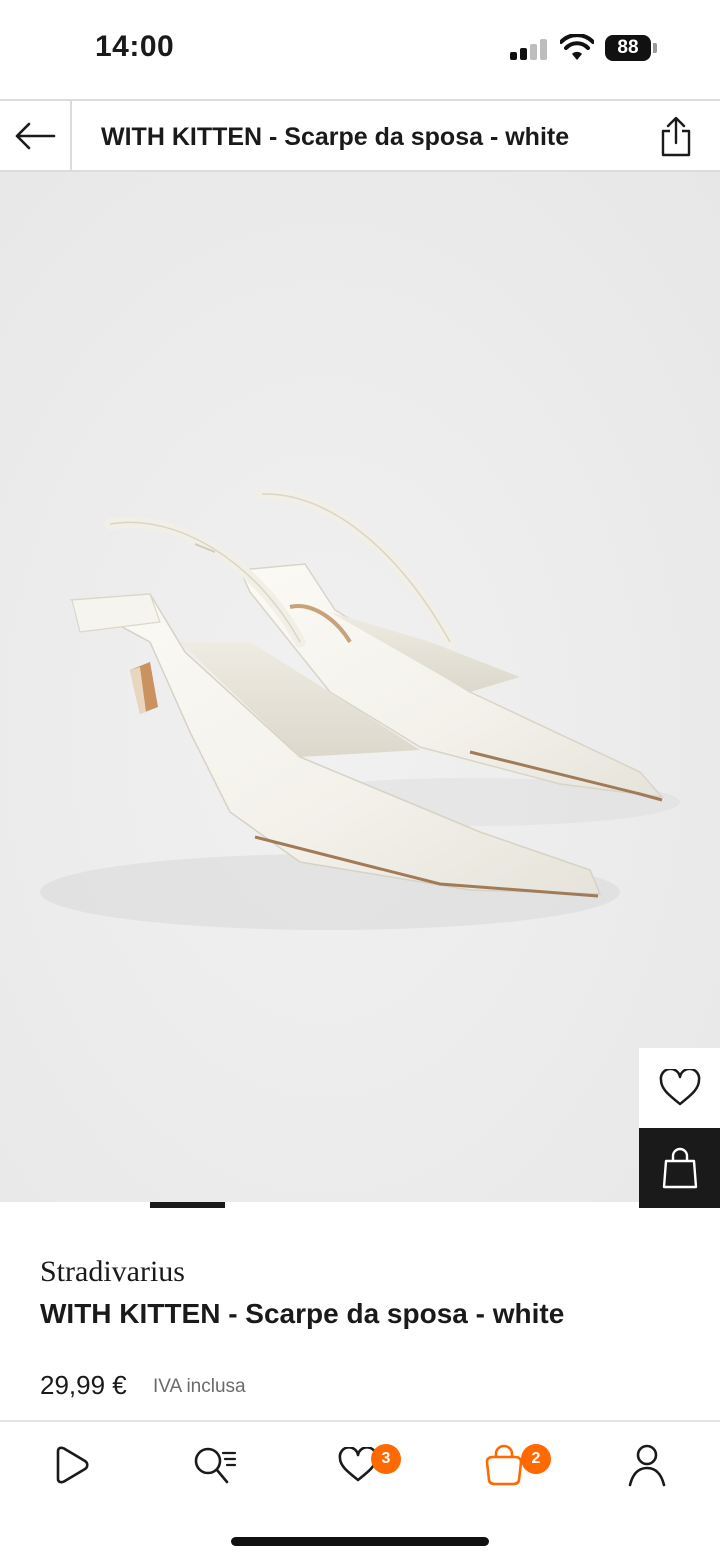 The width and height of the screenshot is (720, 1559). I want to click on share-icon, so click(676, 136).